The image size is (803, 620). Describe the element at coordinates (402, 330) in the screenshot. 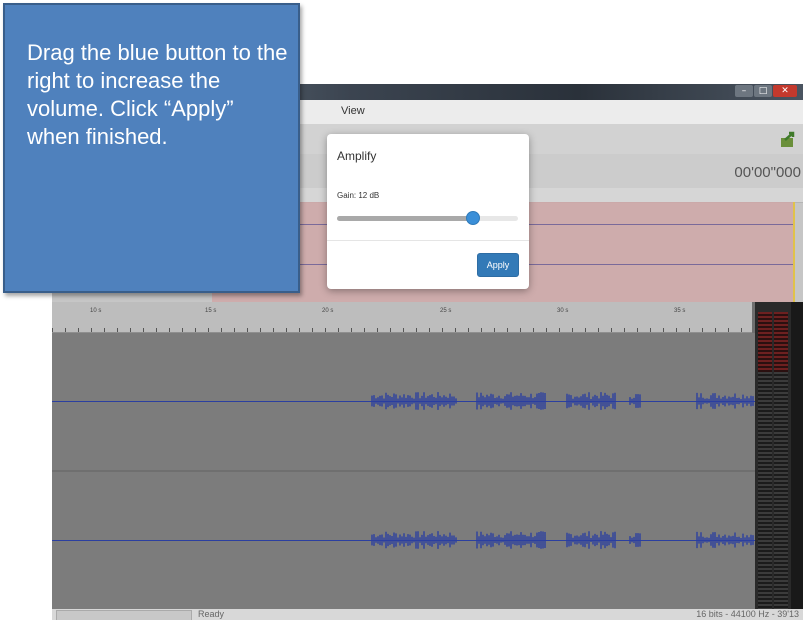

I see `ruler-ticks` at that location.